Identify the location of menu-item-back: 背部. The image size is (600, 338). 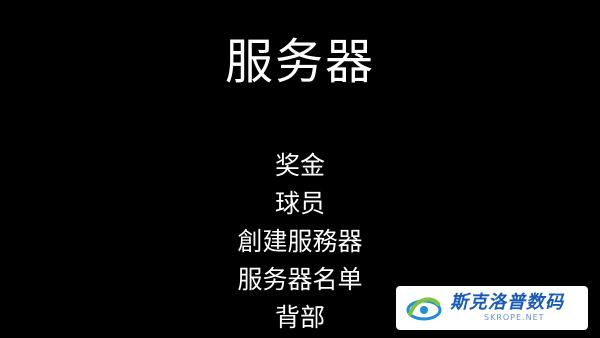
(300, 318).